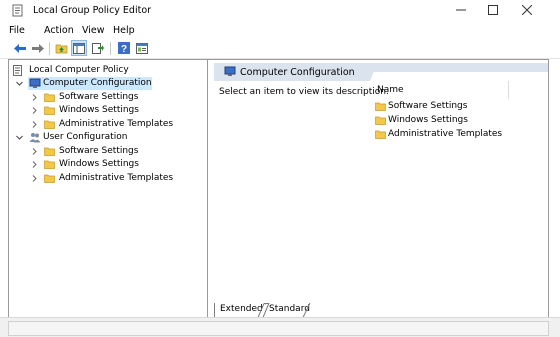  I want to click on status-bar, so click(280, 327).